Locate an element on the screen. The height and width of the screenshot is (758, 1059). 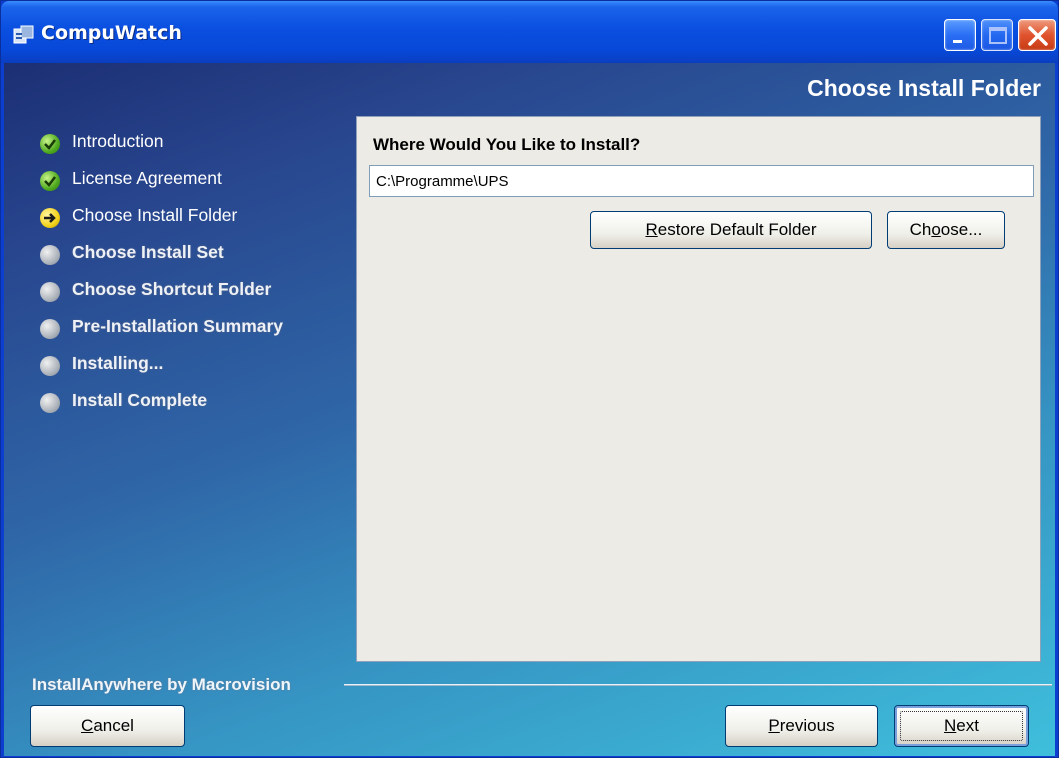
focus-ring is located at coordinates (961, 726).